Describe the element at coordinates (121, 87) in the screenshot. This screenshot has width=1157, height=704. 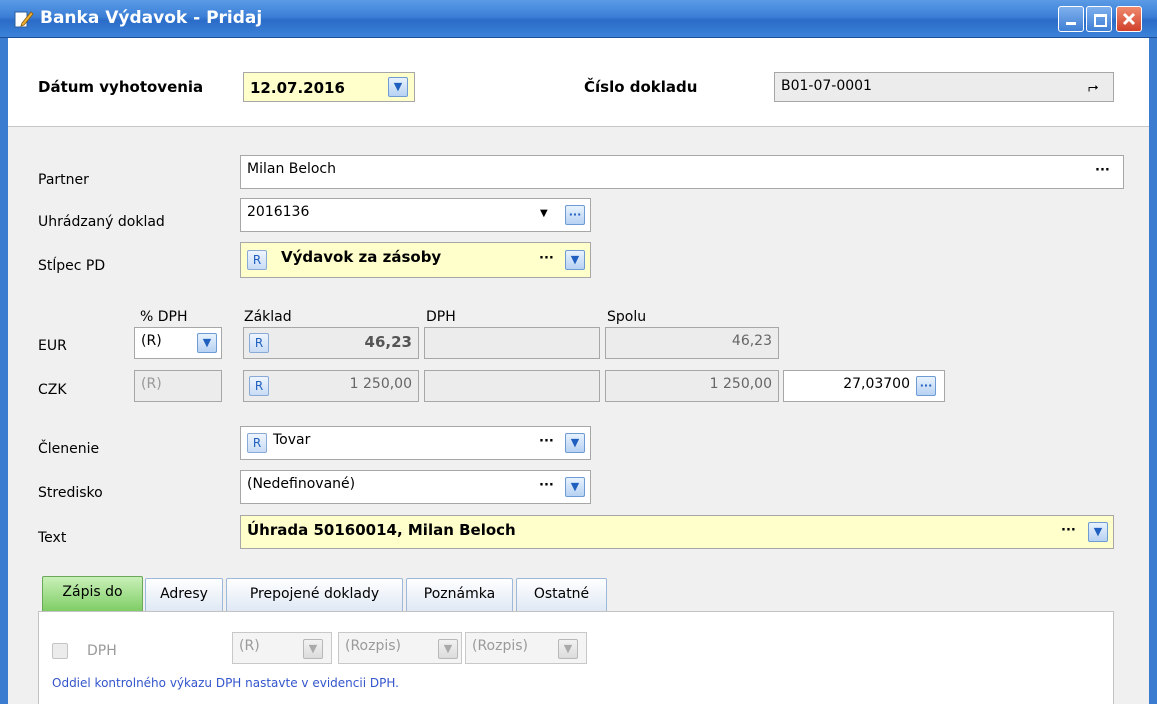
I see `date-label: Dátum vyhotovenia` at that location.